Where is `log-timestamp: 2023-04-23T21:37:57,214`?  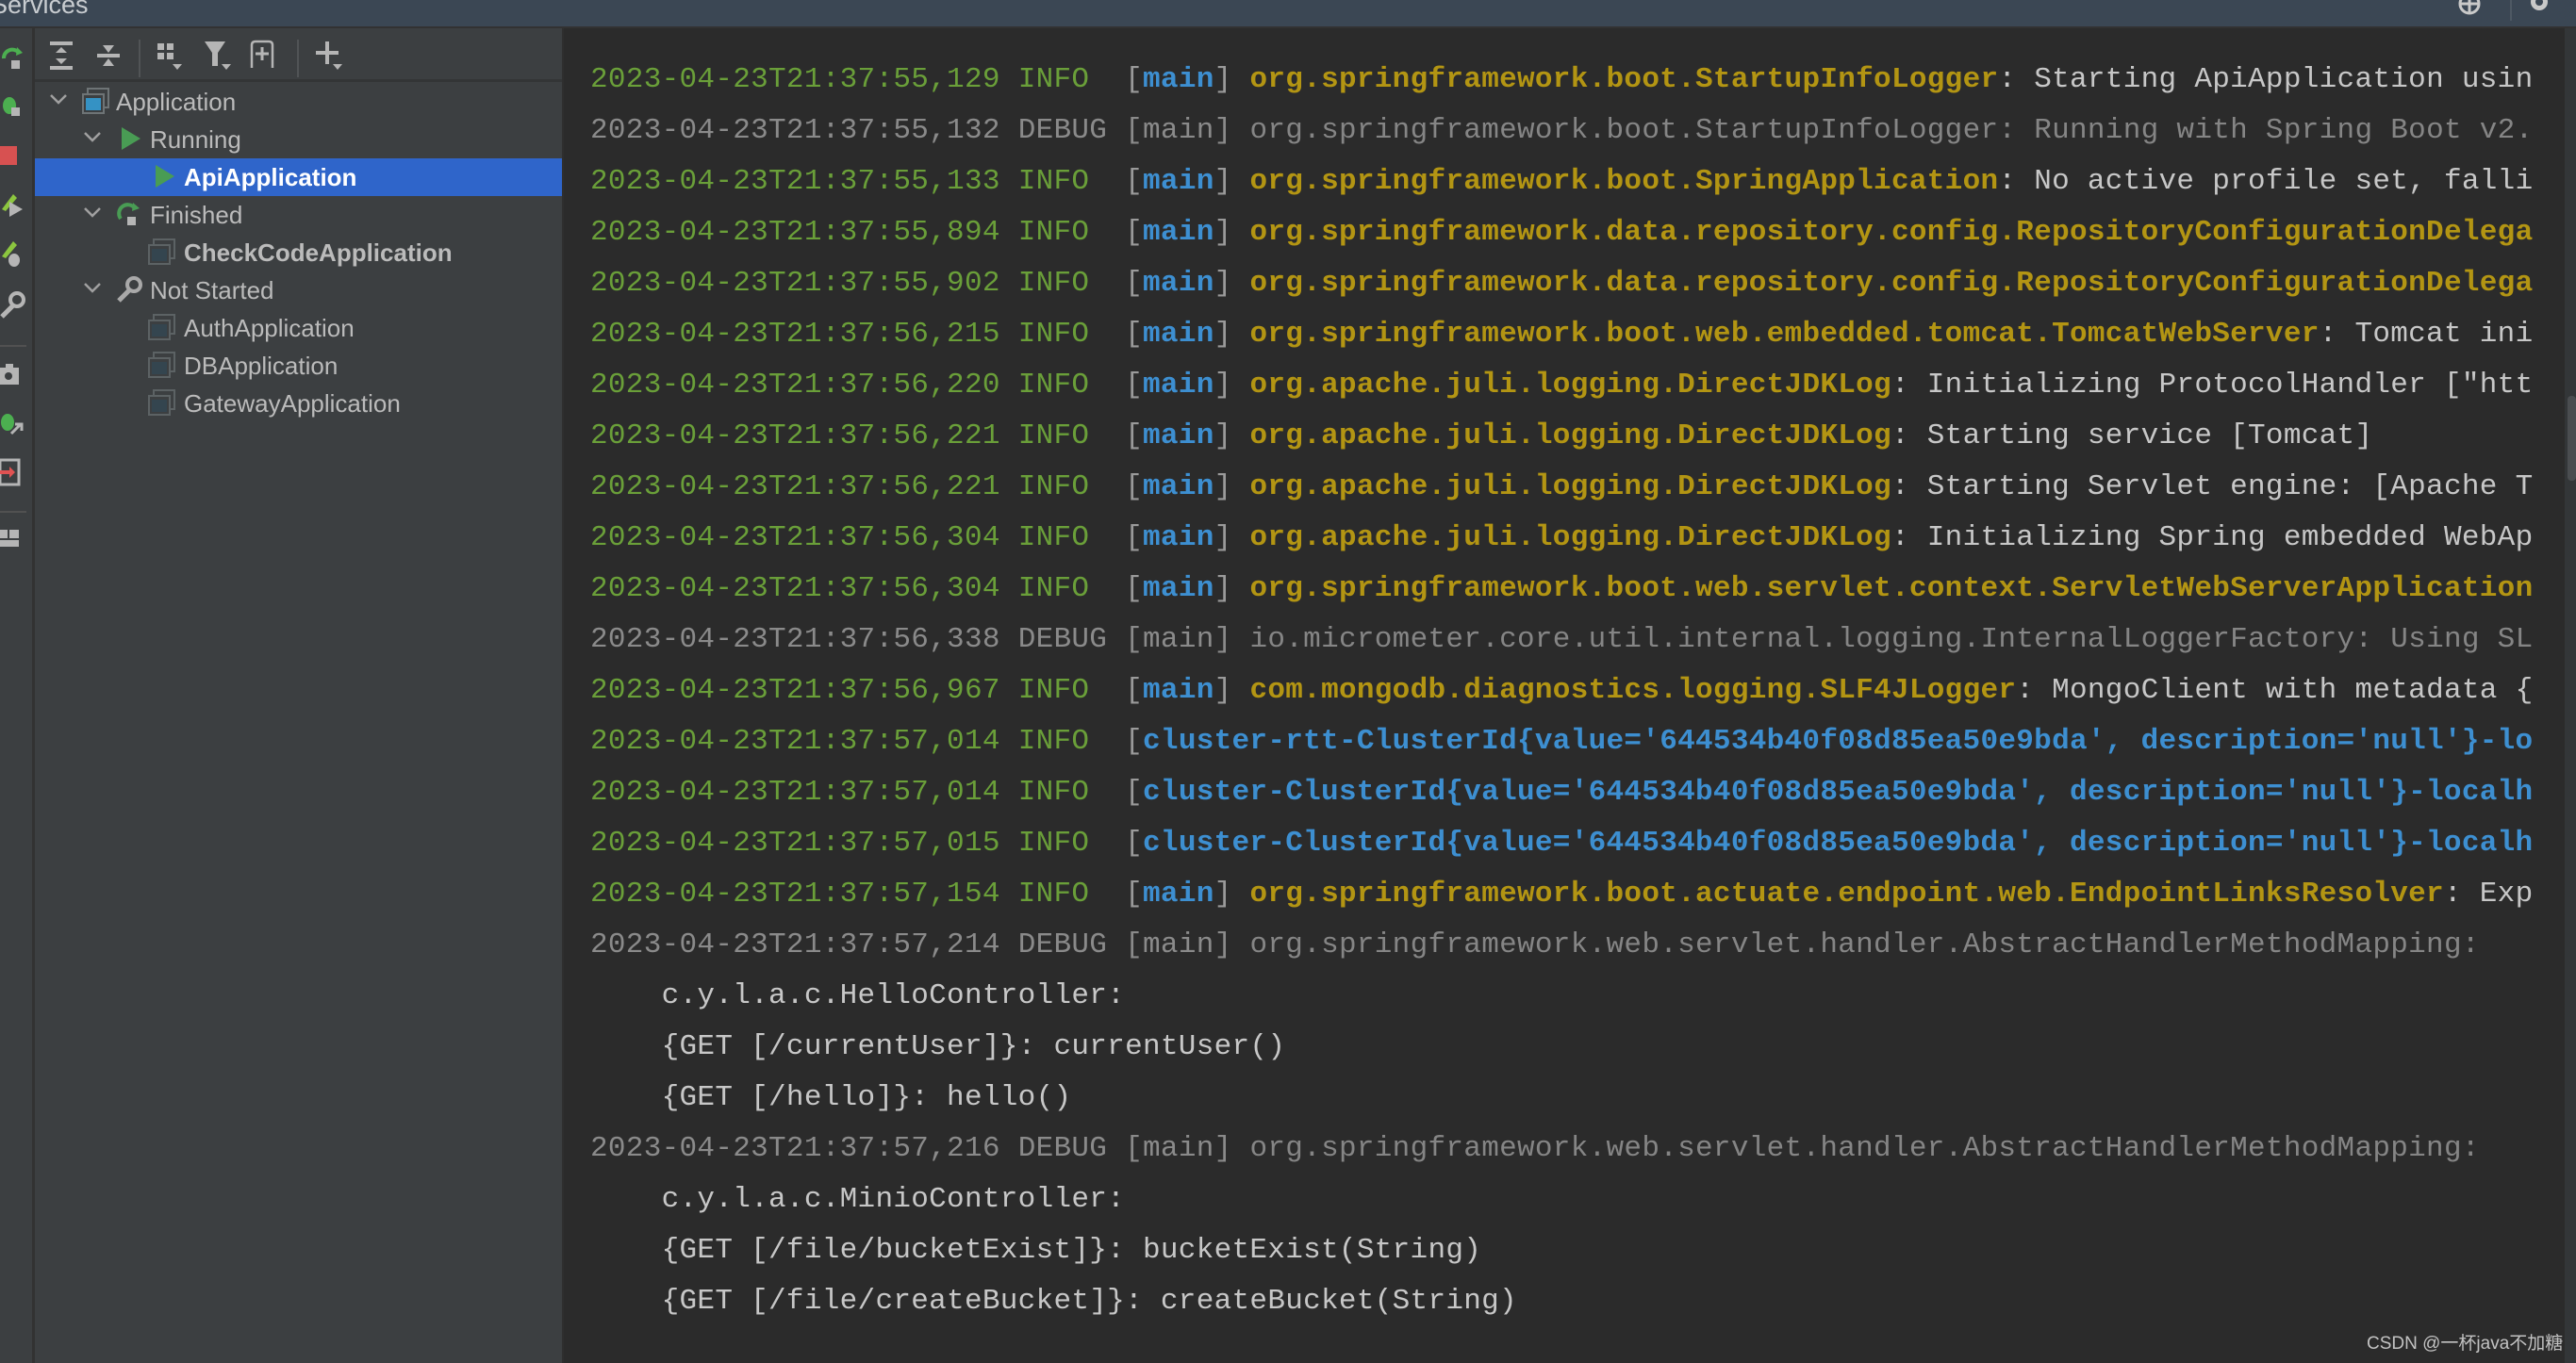 log-timestamp: 2023-04-23T21:37:57,214 is located at coordinates (795, 944).